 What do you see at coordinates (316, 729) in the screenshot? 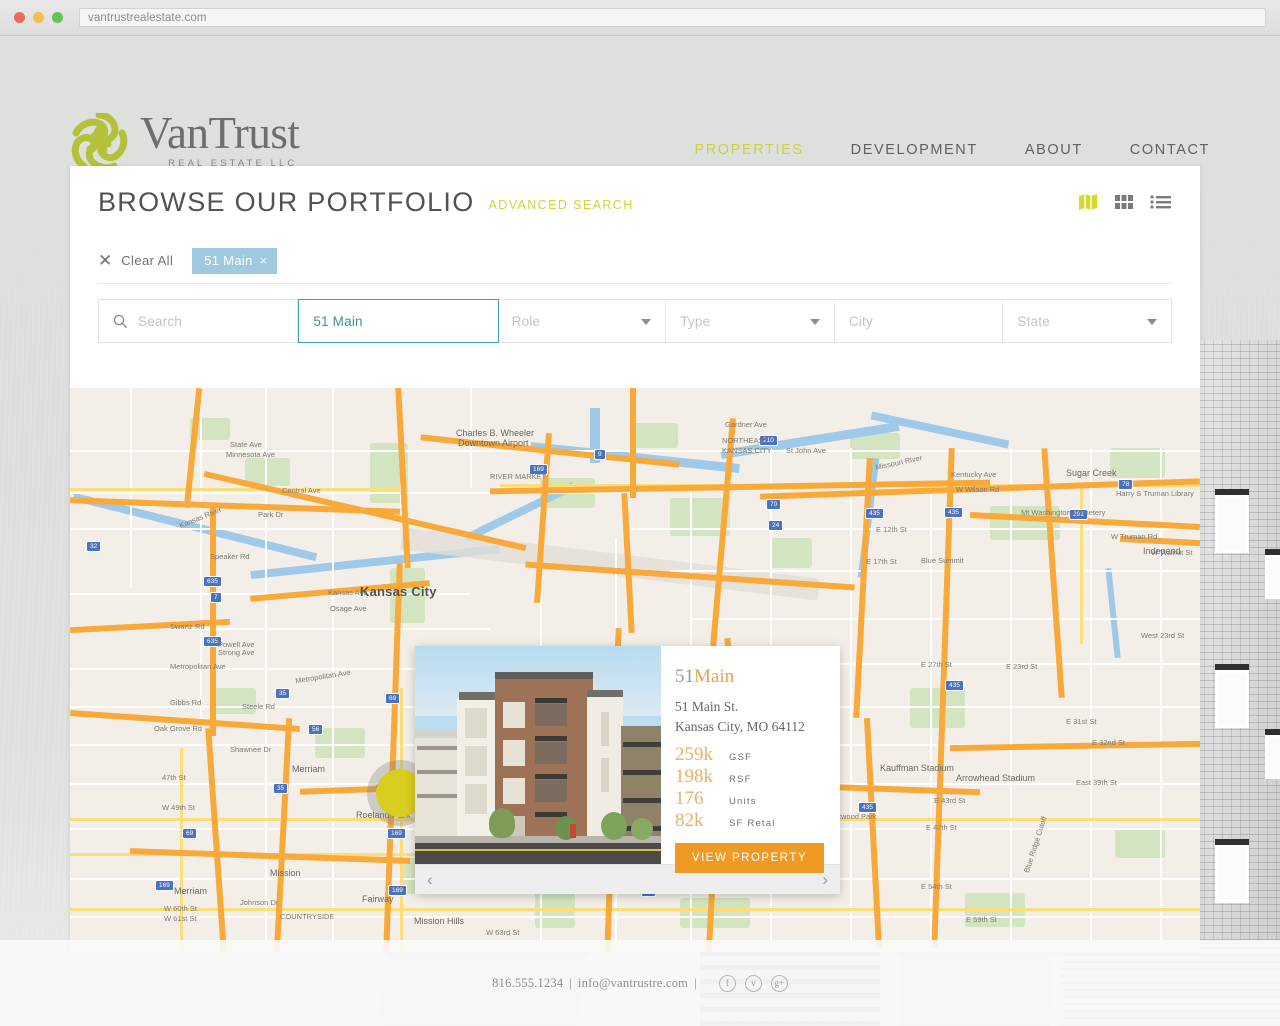
I see `highway-shield: 56` at bounding box center [316, 729].